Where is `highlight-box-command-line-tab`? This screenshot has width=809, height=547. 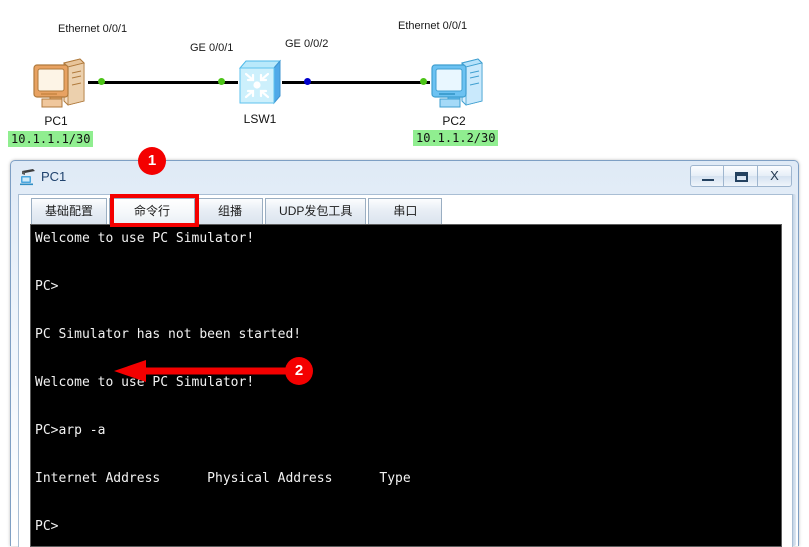
highlight-box-command-line-tab is located at coordinates (154, 210).